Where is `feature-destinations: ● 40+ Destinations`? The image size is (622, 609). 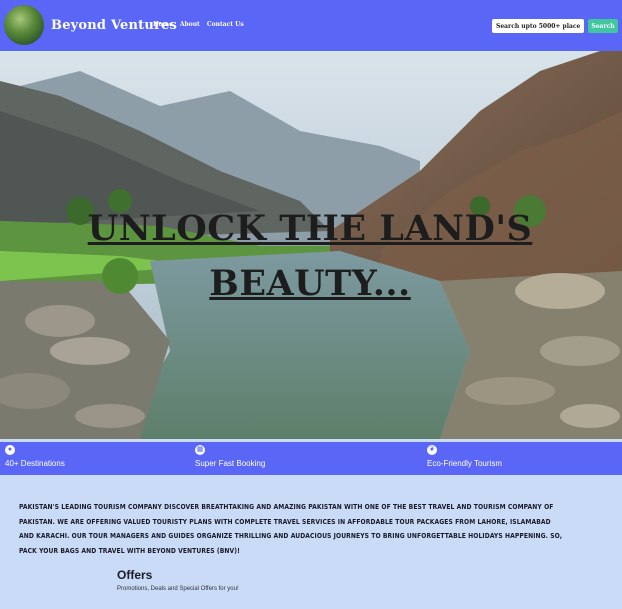
feature-destinations: ● 40+ Destinations is located at coordinates (35, 456).